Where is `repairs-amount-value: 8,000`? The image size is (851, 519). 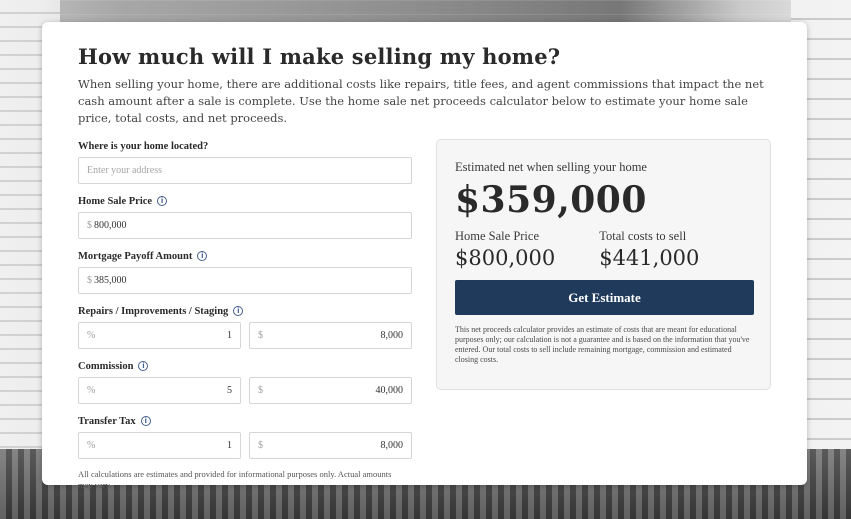
repairs-amount-value: 8,000 is located at coordinates (392, 335).